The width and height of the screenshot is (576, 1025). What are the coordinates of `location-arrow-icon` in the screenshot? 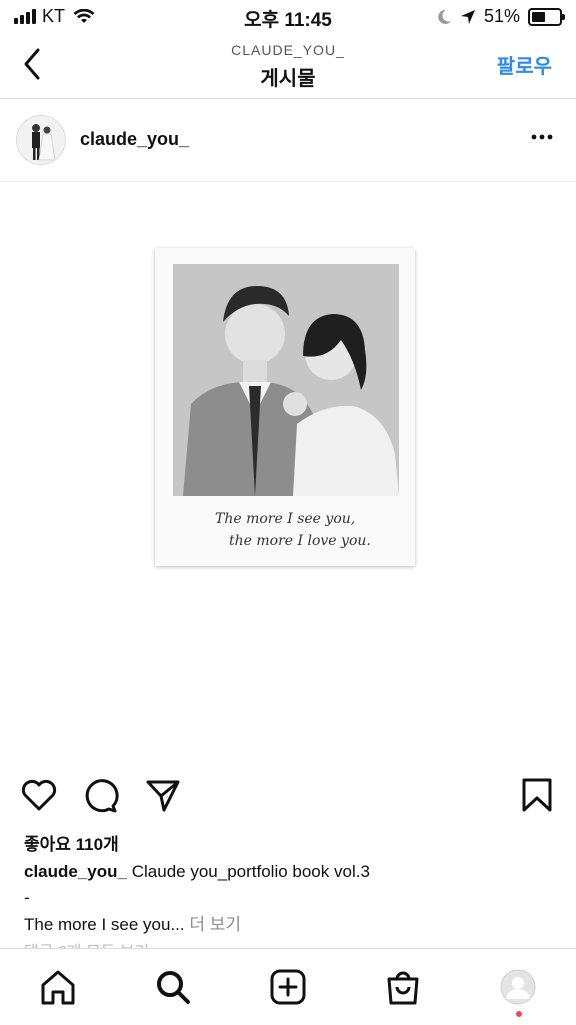 It's located at (467, 16).